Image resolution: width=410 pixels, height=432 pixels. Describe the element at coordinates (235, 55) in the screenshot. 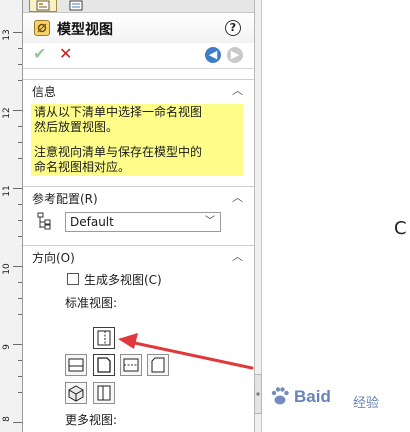

I see `forward-arrow-icon: ▶` at that location.